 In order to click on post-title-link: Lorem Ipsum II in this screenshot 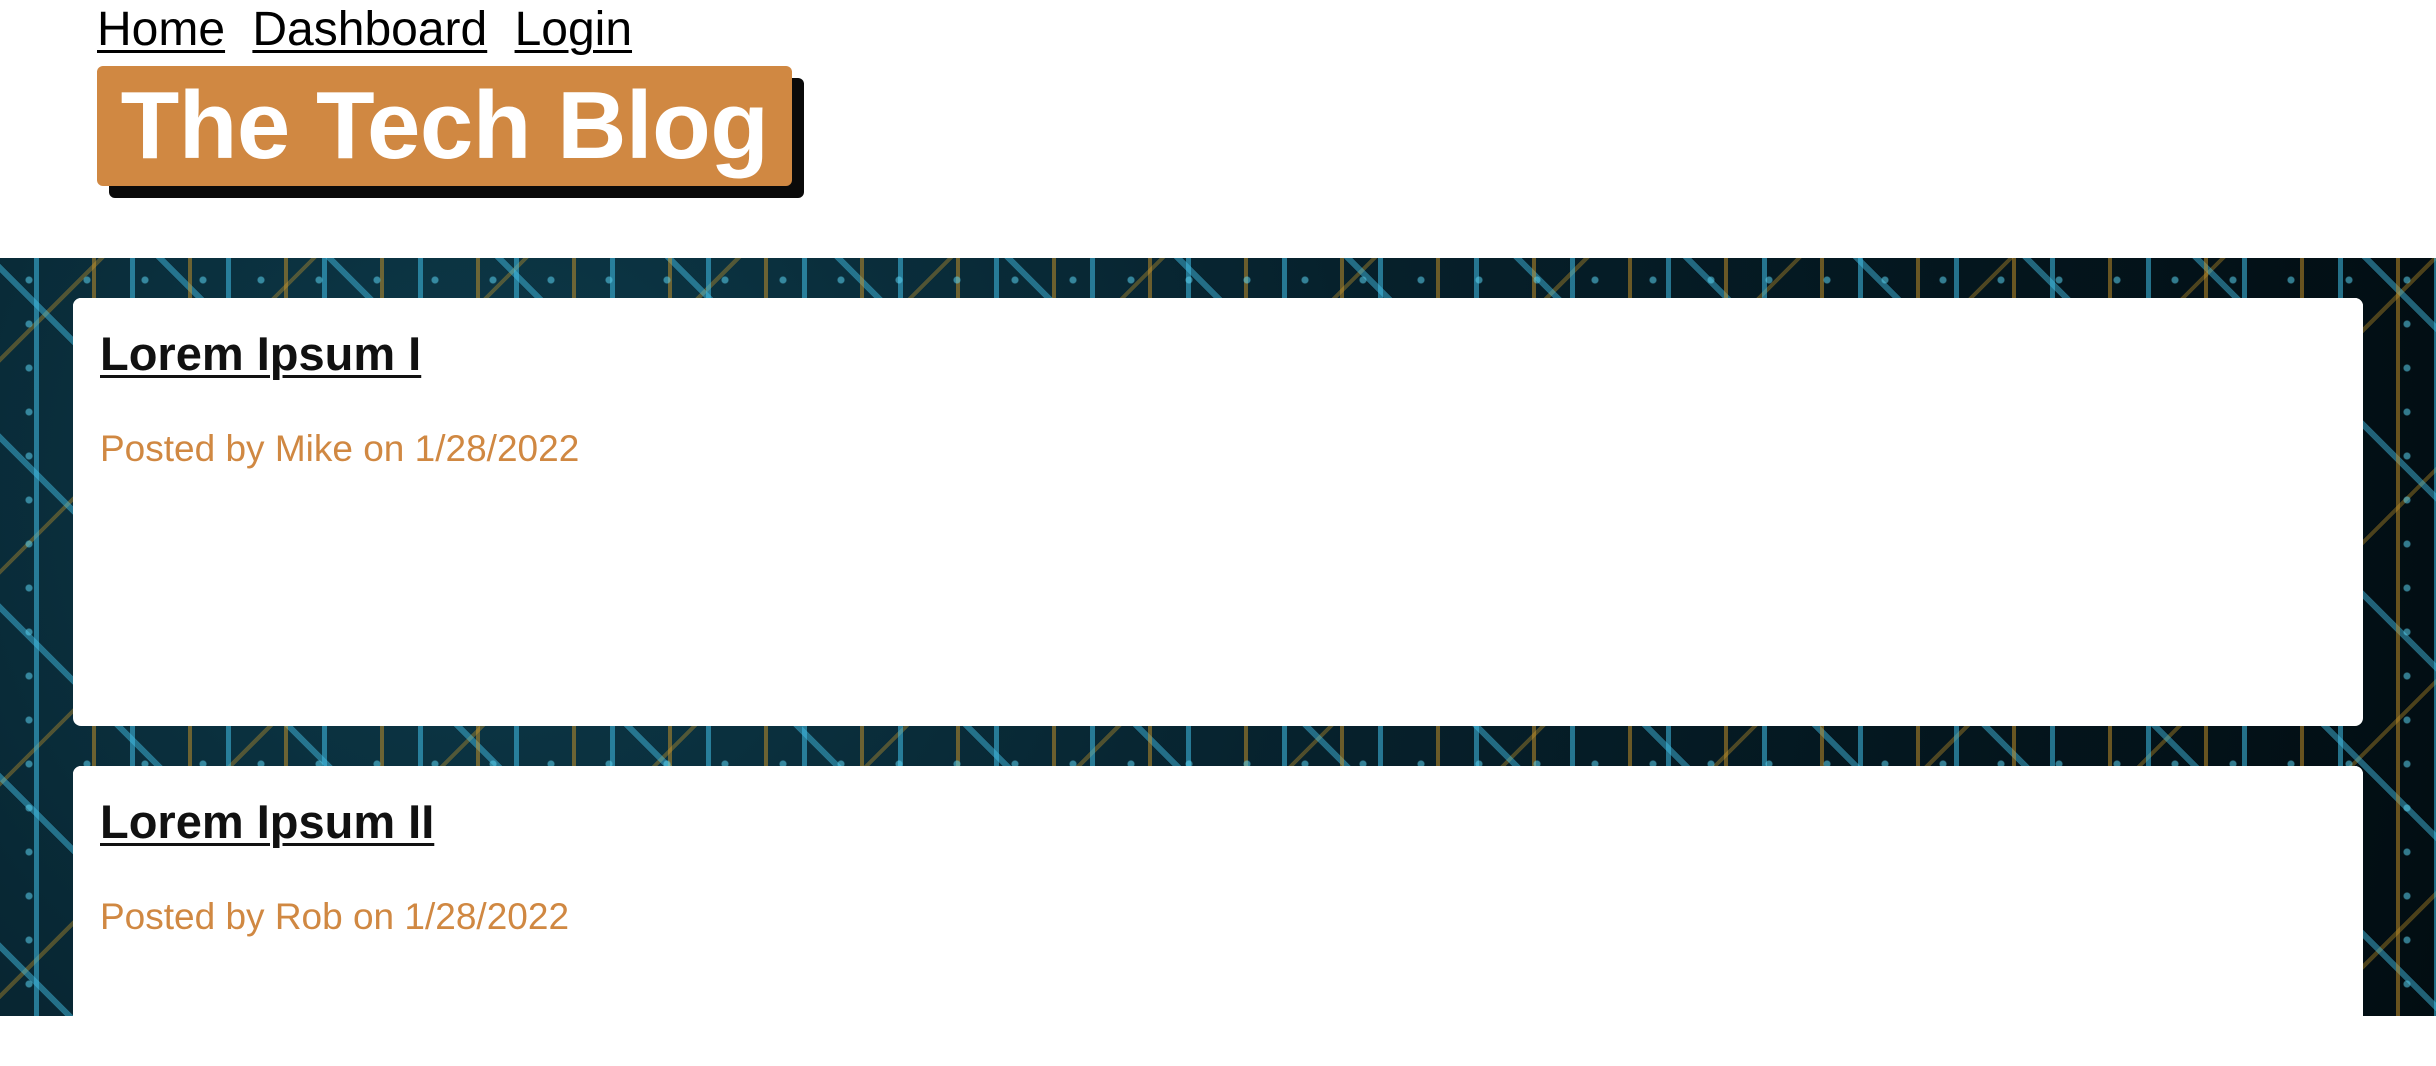, I will do `click(267, 822)`.